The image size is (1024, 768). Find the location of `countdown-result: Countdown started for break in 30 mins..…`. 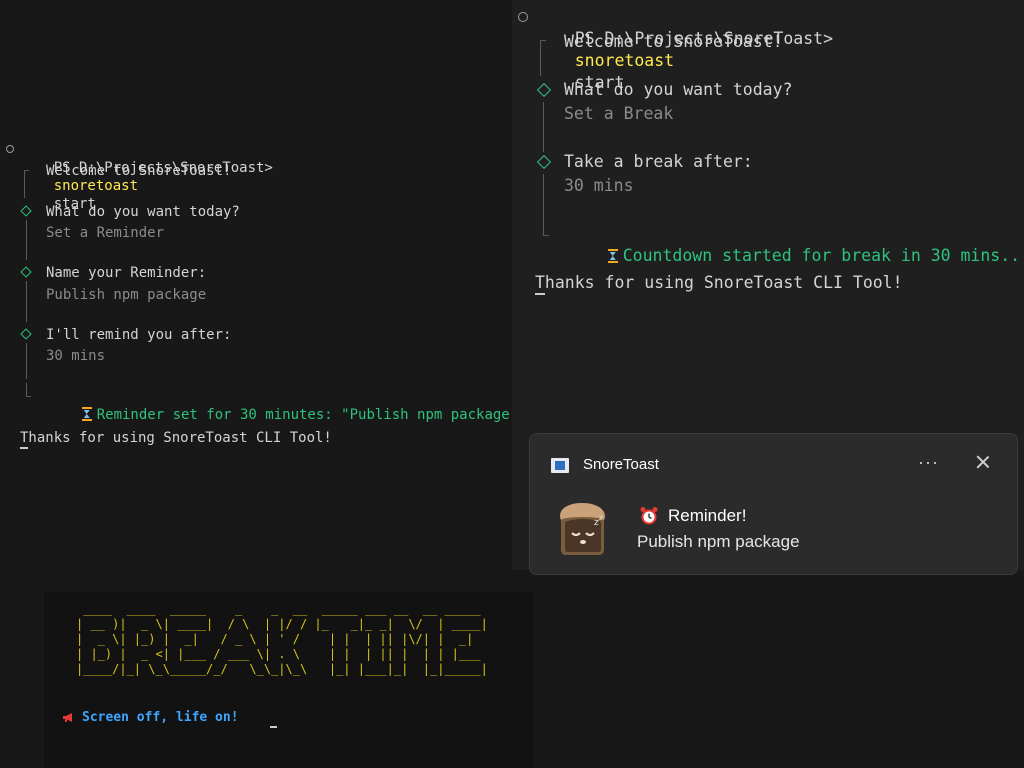

countdown-result: Countdown started for break in 30 mins..… is located at coordinates (823, 255).